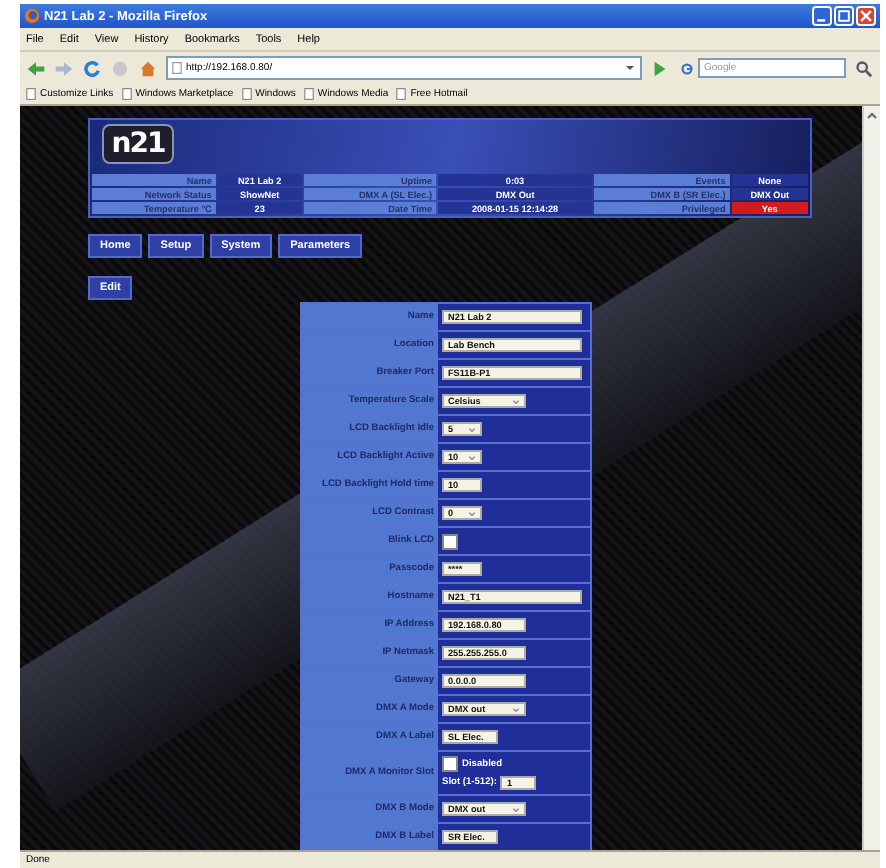 This screenshot has height=868, width=886. I want to click on logo: n21, so click(138, 144).